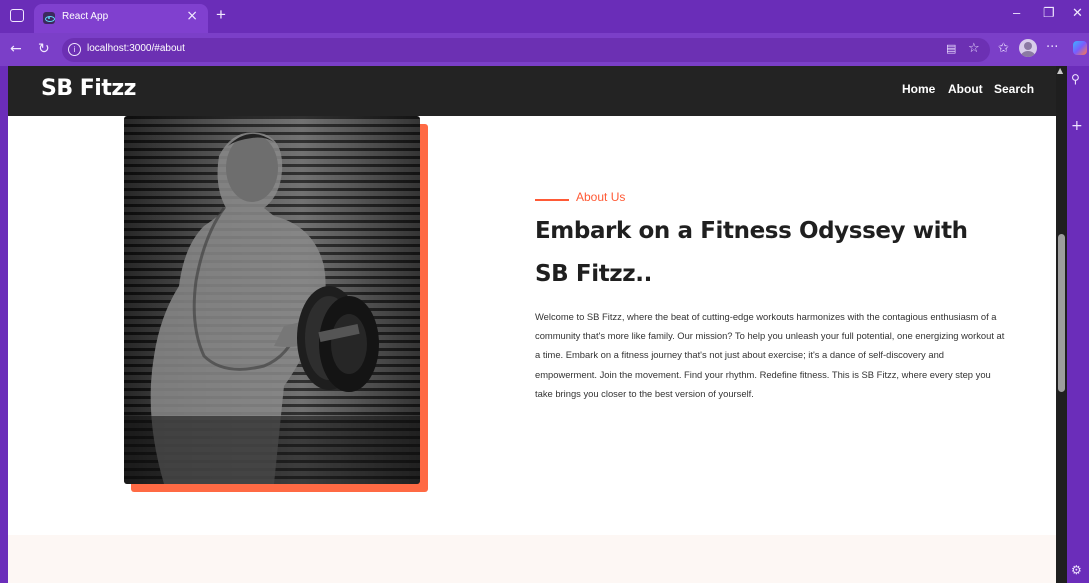  Describe the element at coordinates (74, 49) in the screenshot. I see `info-icon: i` at that location.